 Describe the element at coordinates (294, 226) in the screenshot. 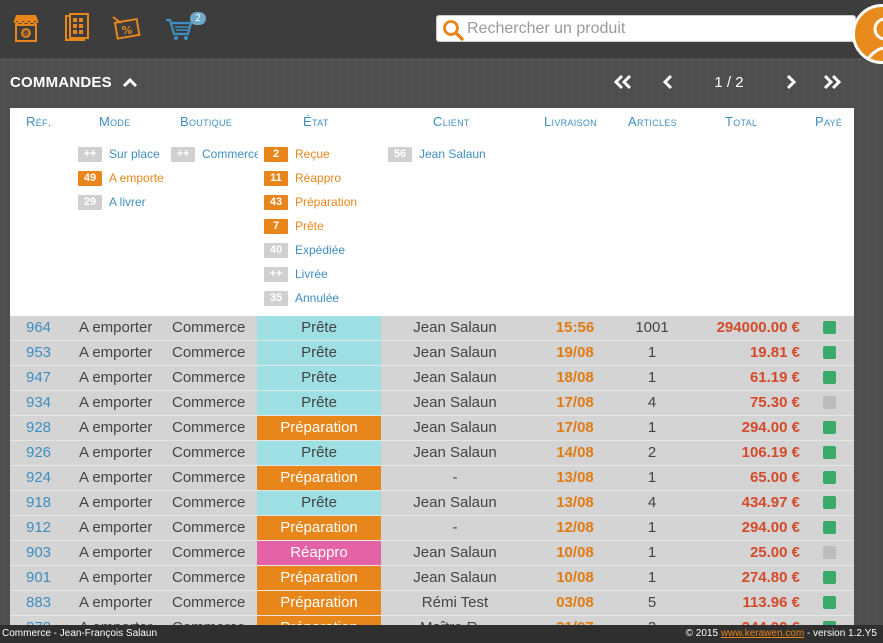

I see `filter-state-item: 7 Prête` at that location.